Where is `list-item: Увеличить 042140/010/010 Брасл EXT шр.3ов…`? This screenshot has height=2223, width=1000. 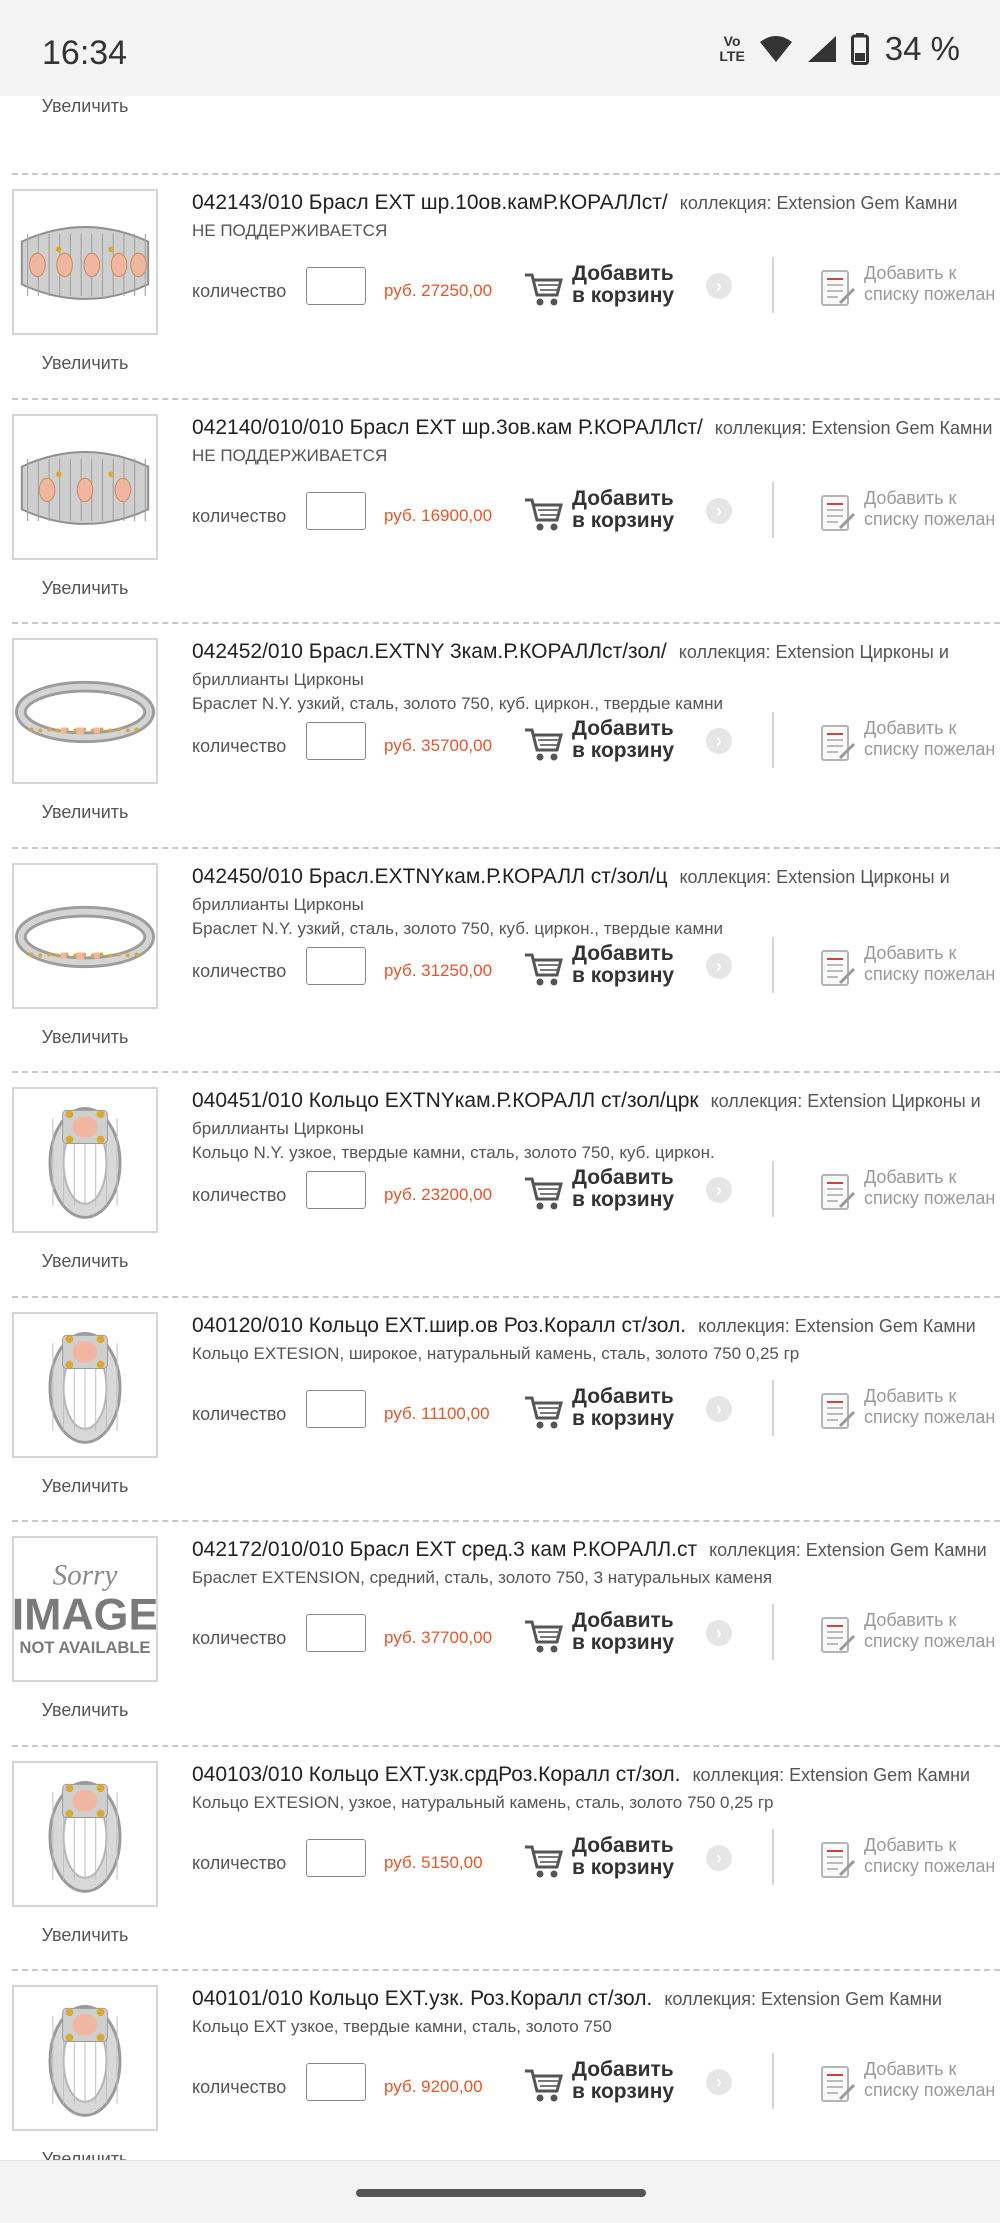
list-item: Увеличить 042140/010/010 Брасл EXT шр.3ов… is located at coordinates (500, 509).